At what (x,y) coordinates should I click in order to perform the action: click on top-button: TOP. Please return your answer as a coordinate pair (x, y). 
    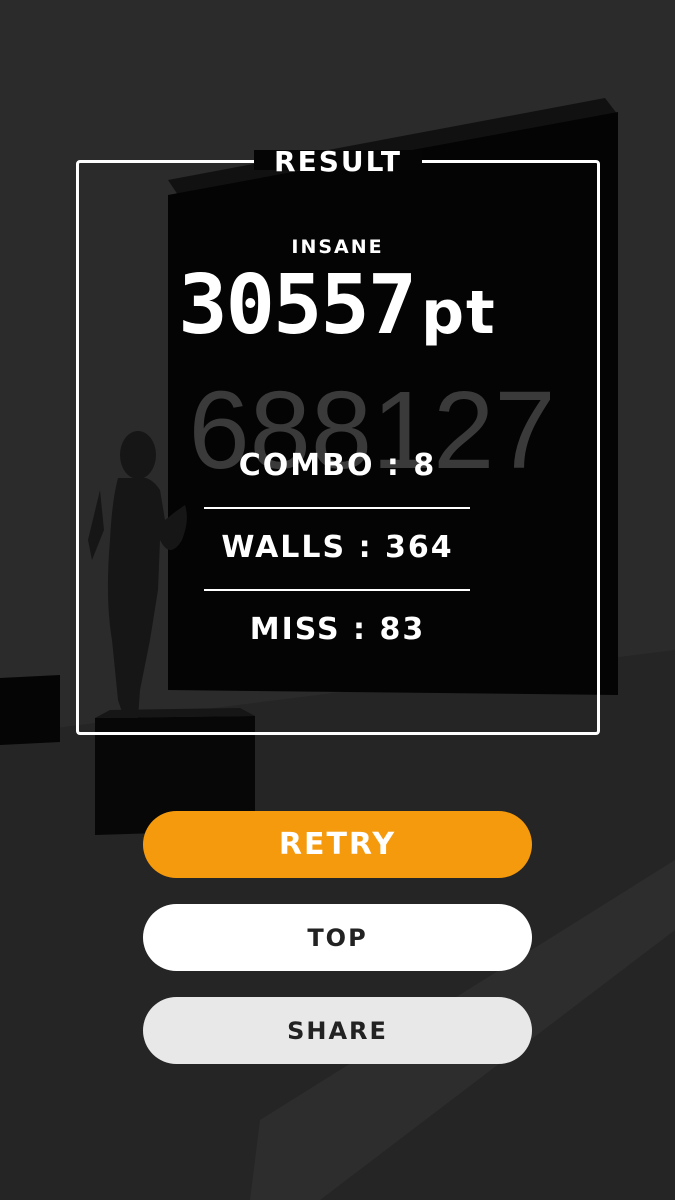
    Looking at the image, I should click on (337, 937).